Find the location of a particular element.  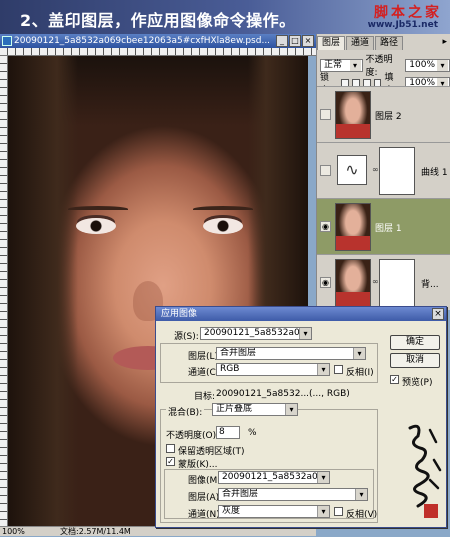

layer-row: 图层 2 is located at coordinates (383, 114).